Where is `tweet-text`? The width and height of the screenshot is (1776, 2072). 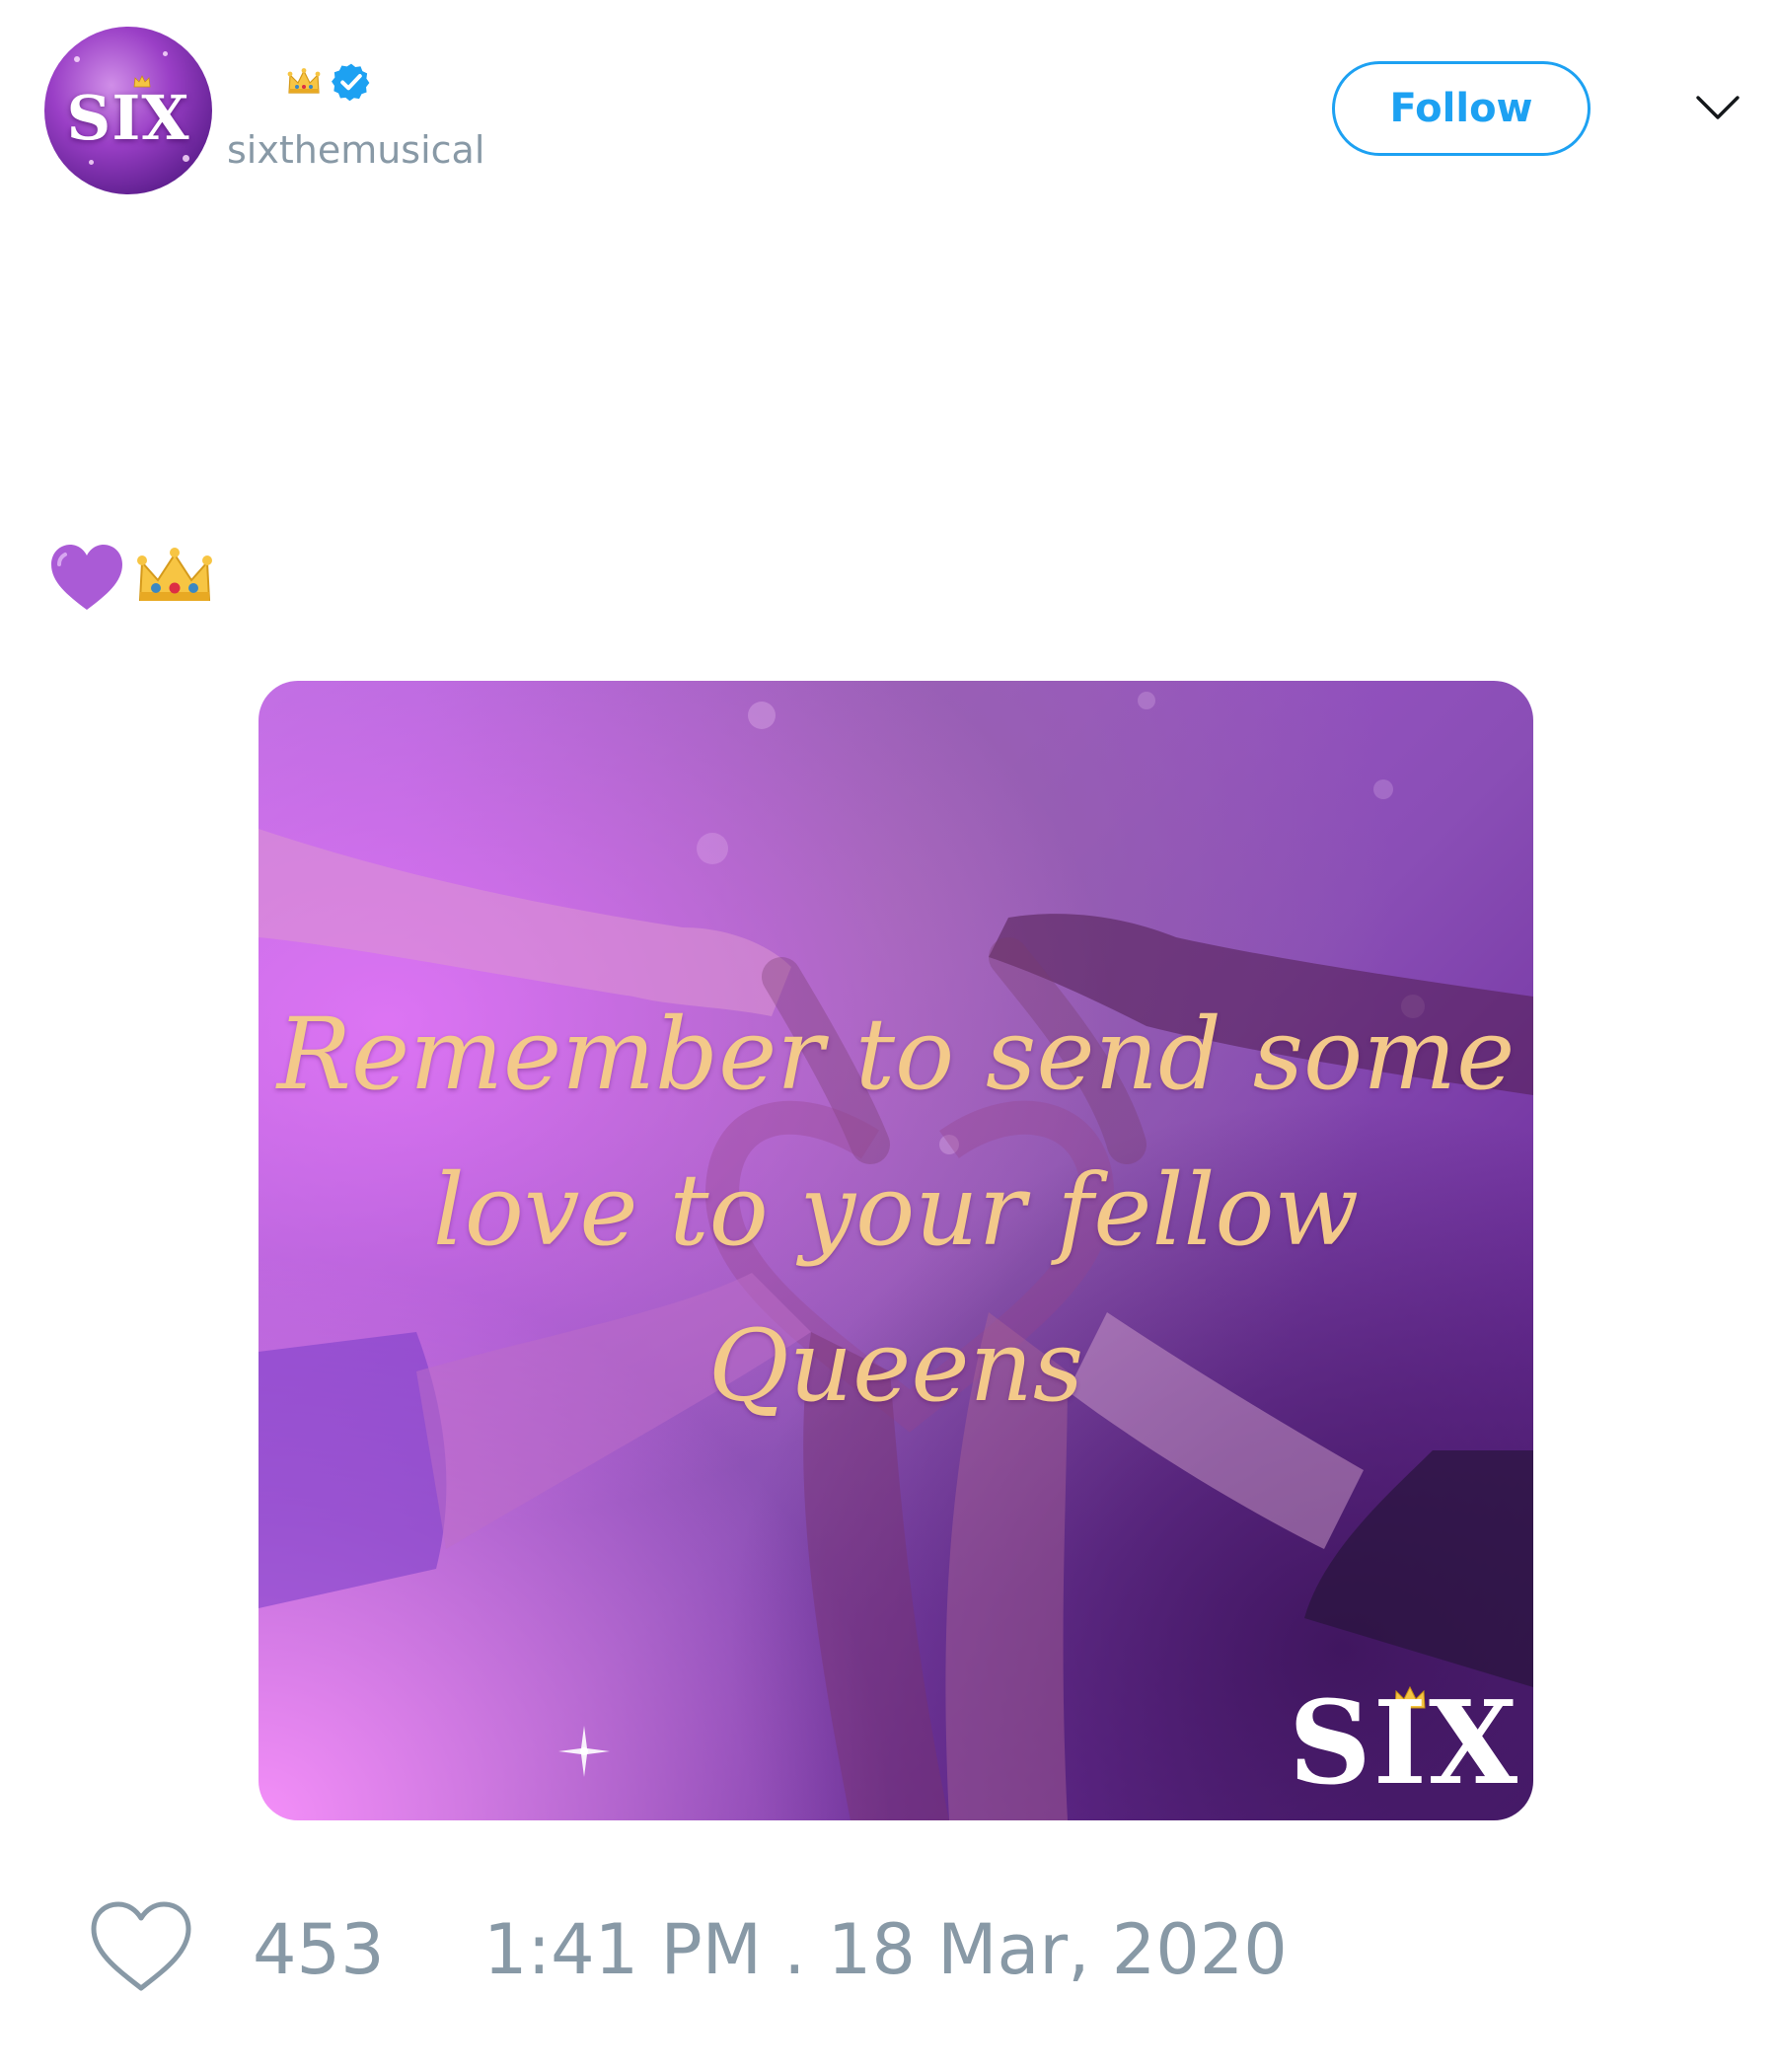 tweet-text is located at coordinates (131, 577).